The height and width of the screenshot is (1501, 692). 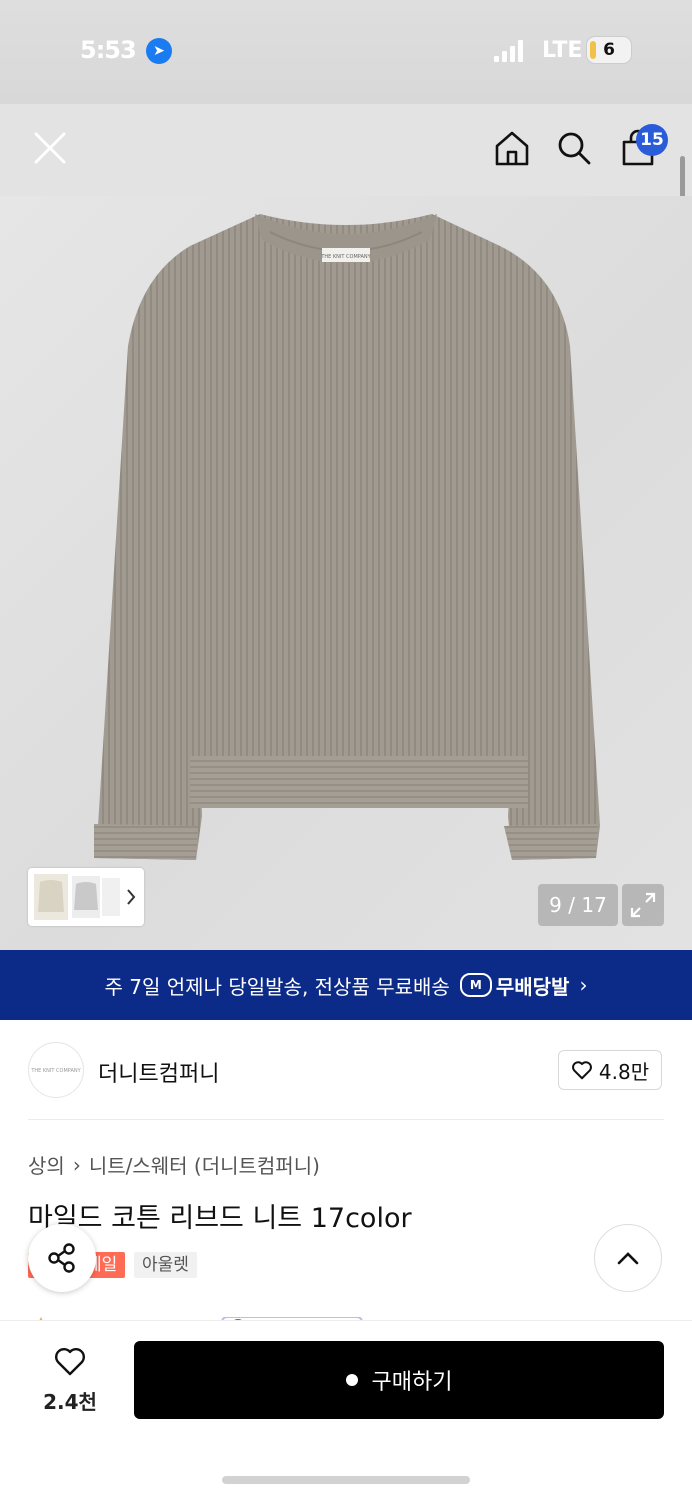 What do you see at coordinates (346, 1070) in the screenshot?
I see `brand-row: THE KNIT COMPANY 더니트컴퍼니 4.8만` at bounding box center [346, 1070].